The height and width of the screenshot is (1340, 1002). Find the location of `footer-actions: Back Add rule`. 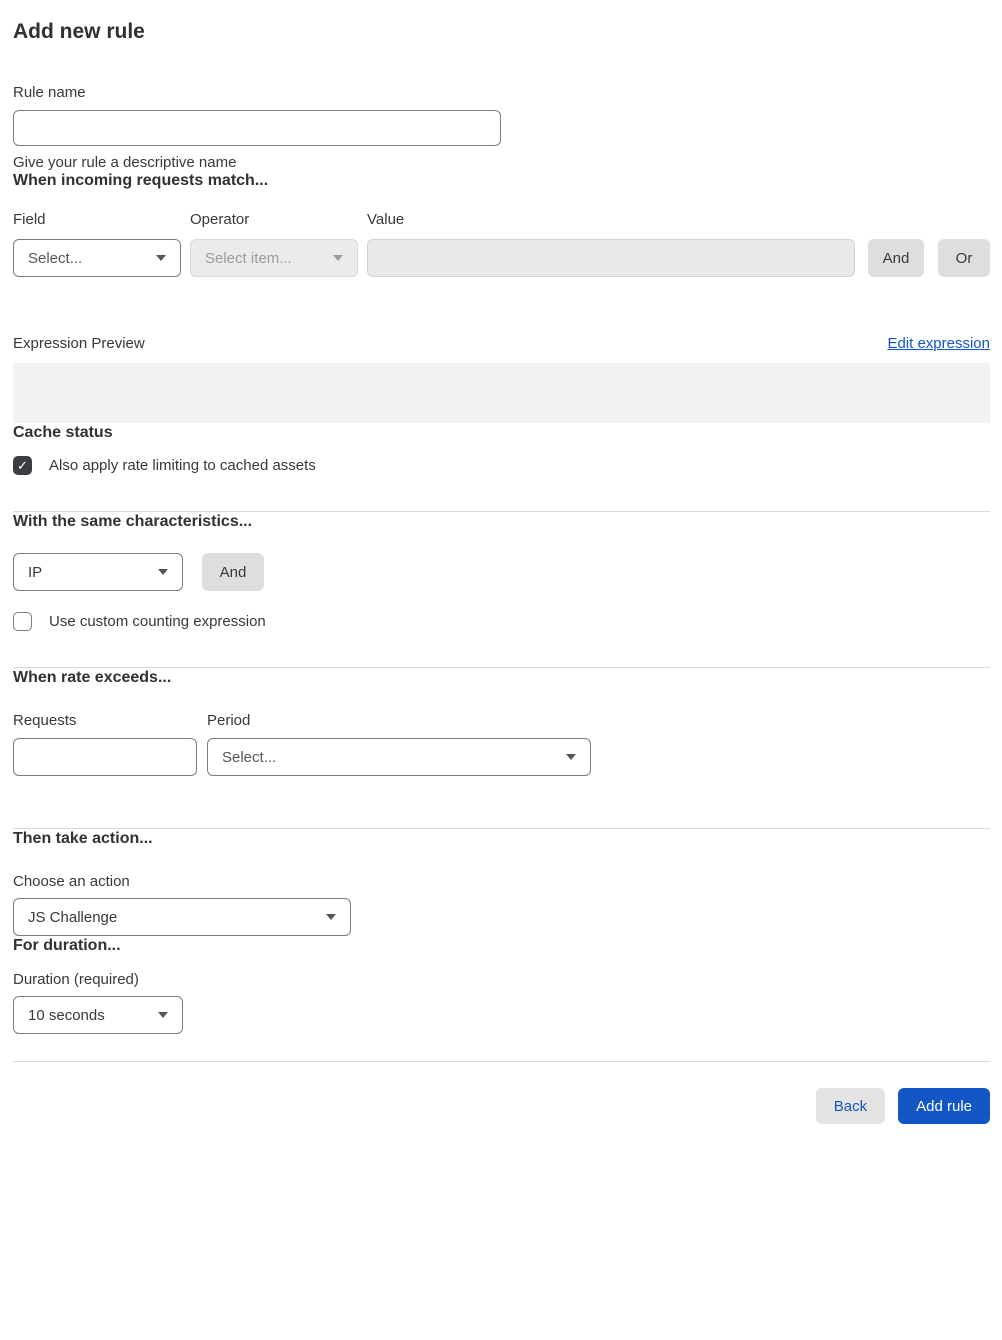

footer-actions: Back Add rule is located at coordinates (501, 1106).